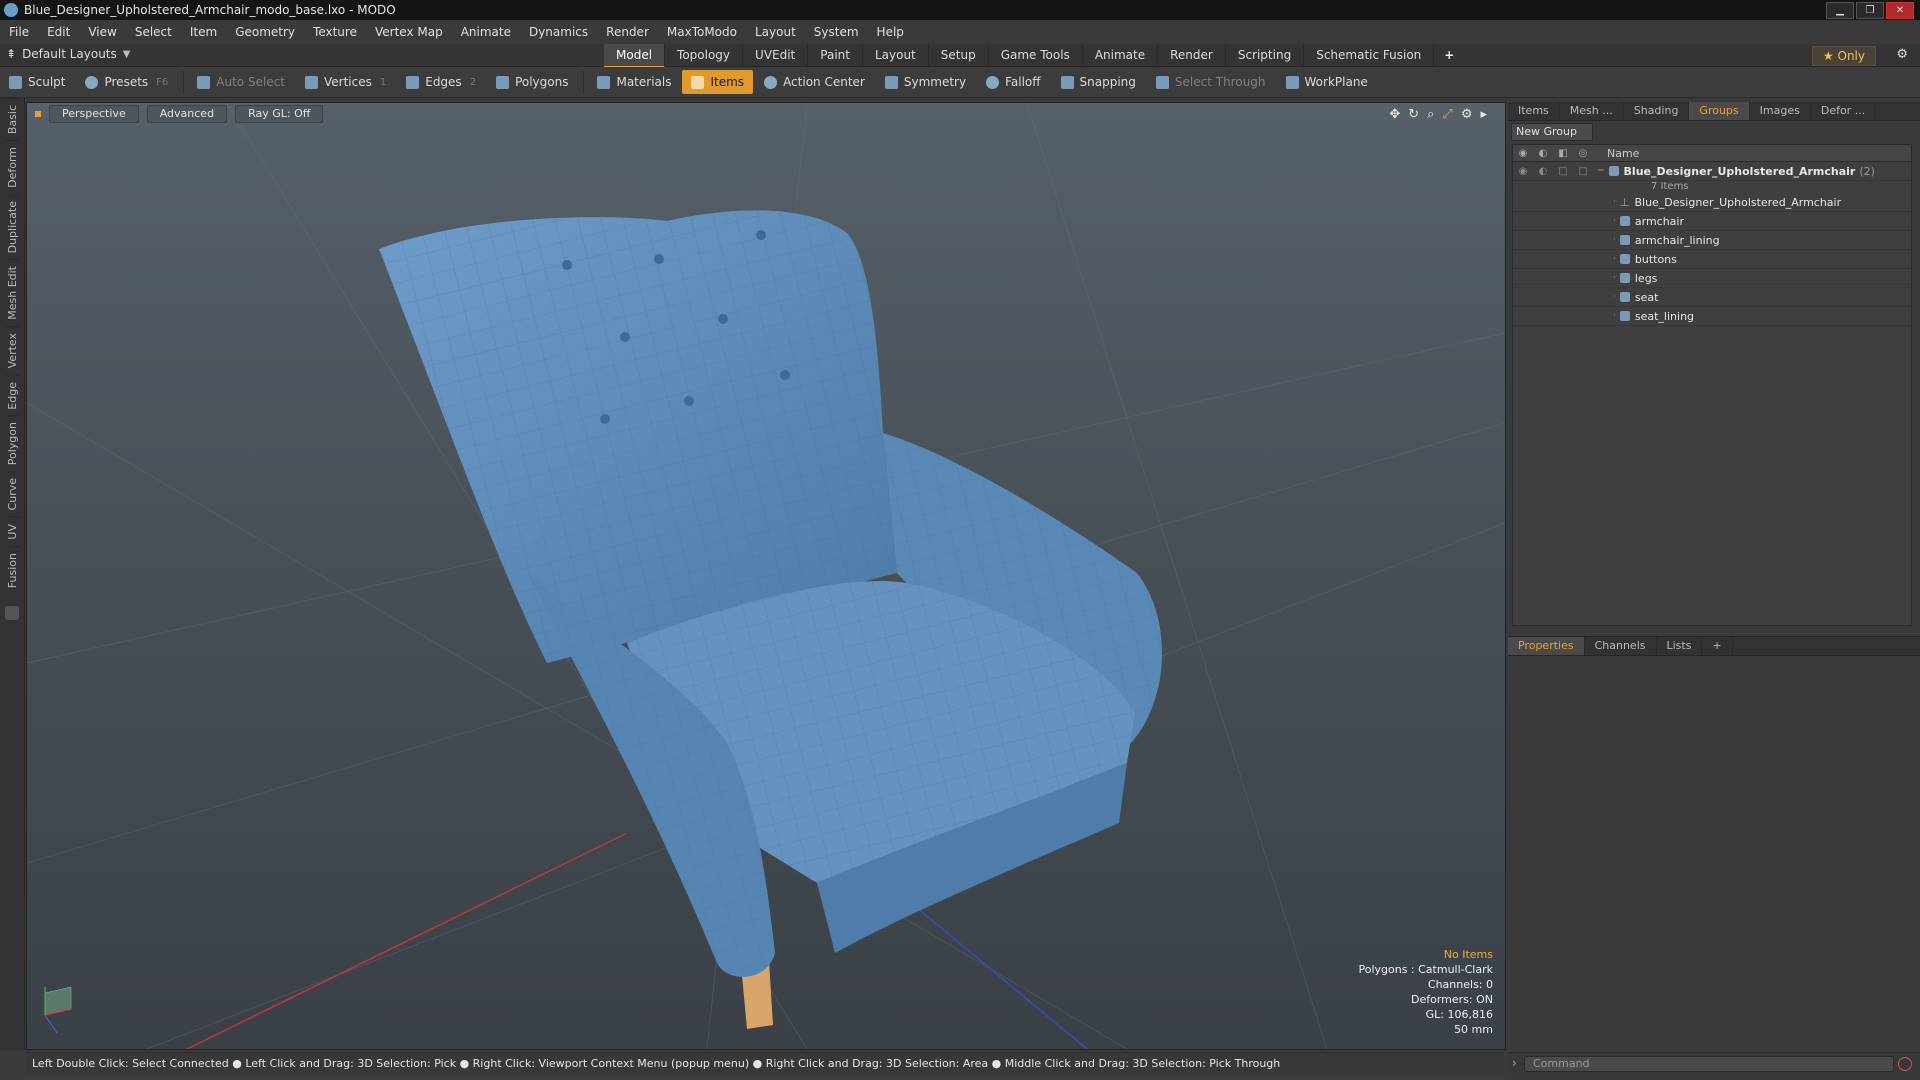  Describe the element at coordinates (12, 119) in the screenshot. I see `left-tab-basic: Basic` at that location.